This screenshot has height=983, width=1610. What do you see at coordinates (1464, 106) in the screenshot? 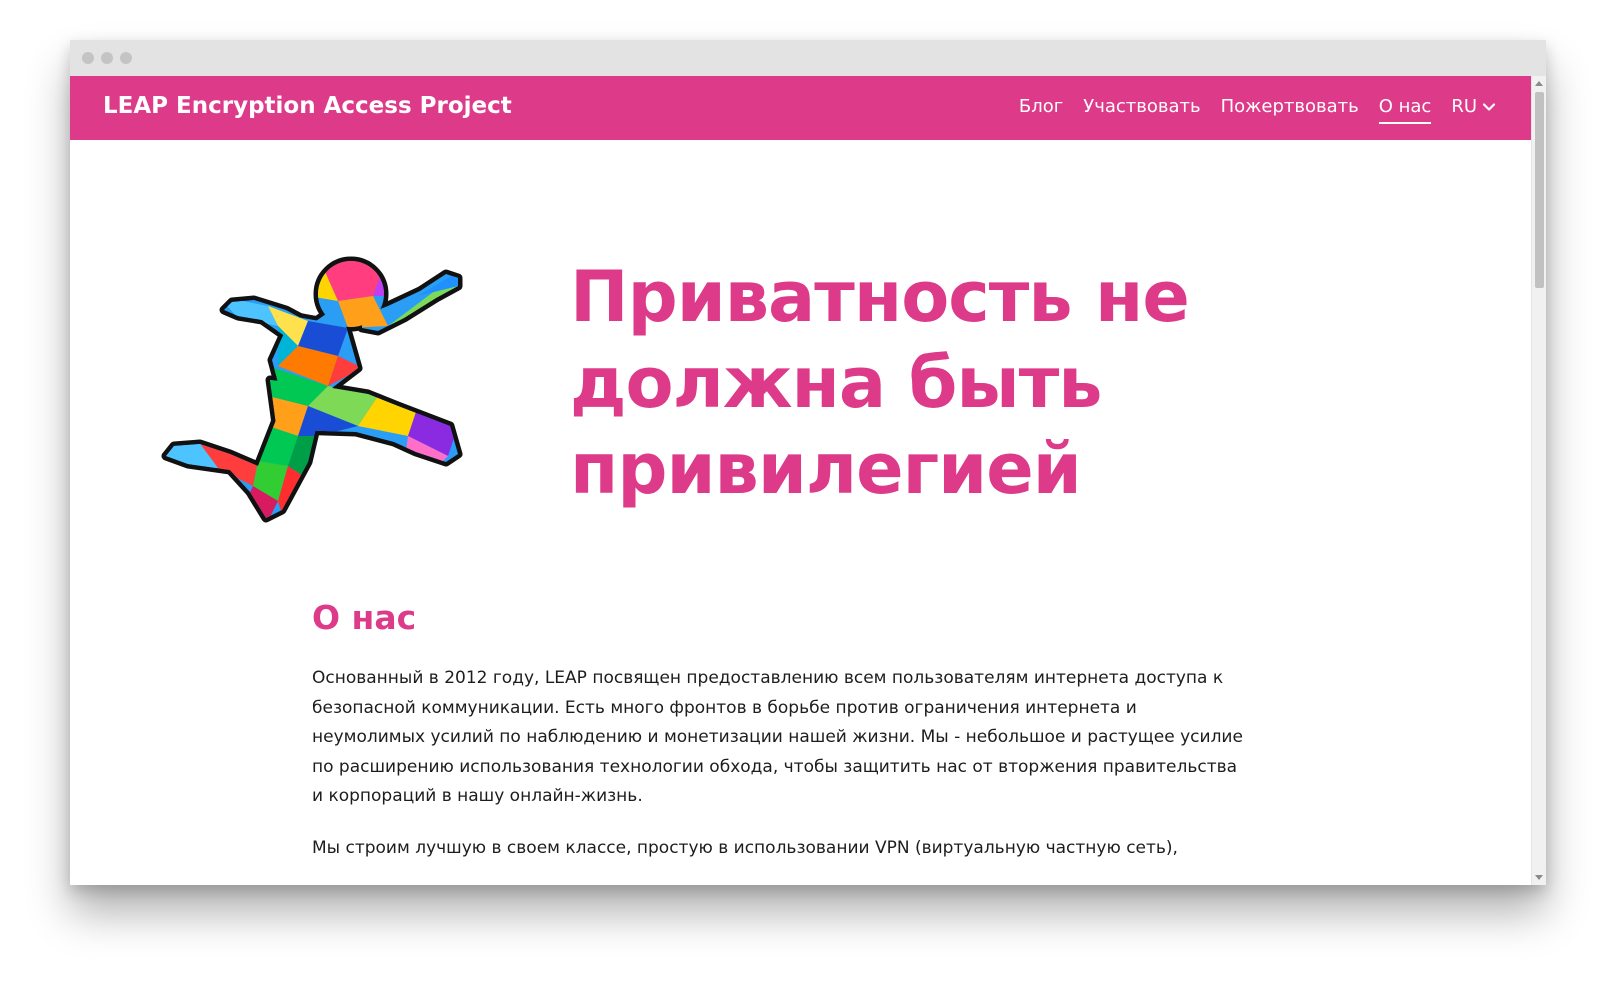
I see `language-label: RU` at bounding box center [1464, 106].